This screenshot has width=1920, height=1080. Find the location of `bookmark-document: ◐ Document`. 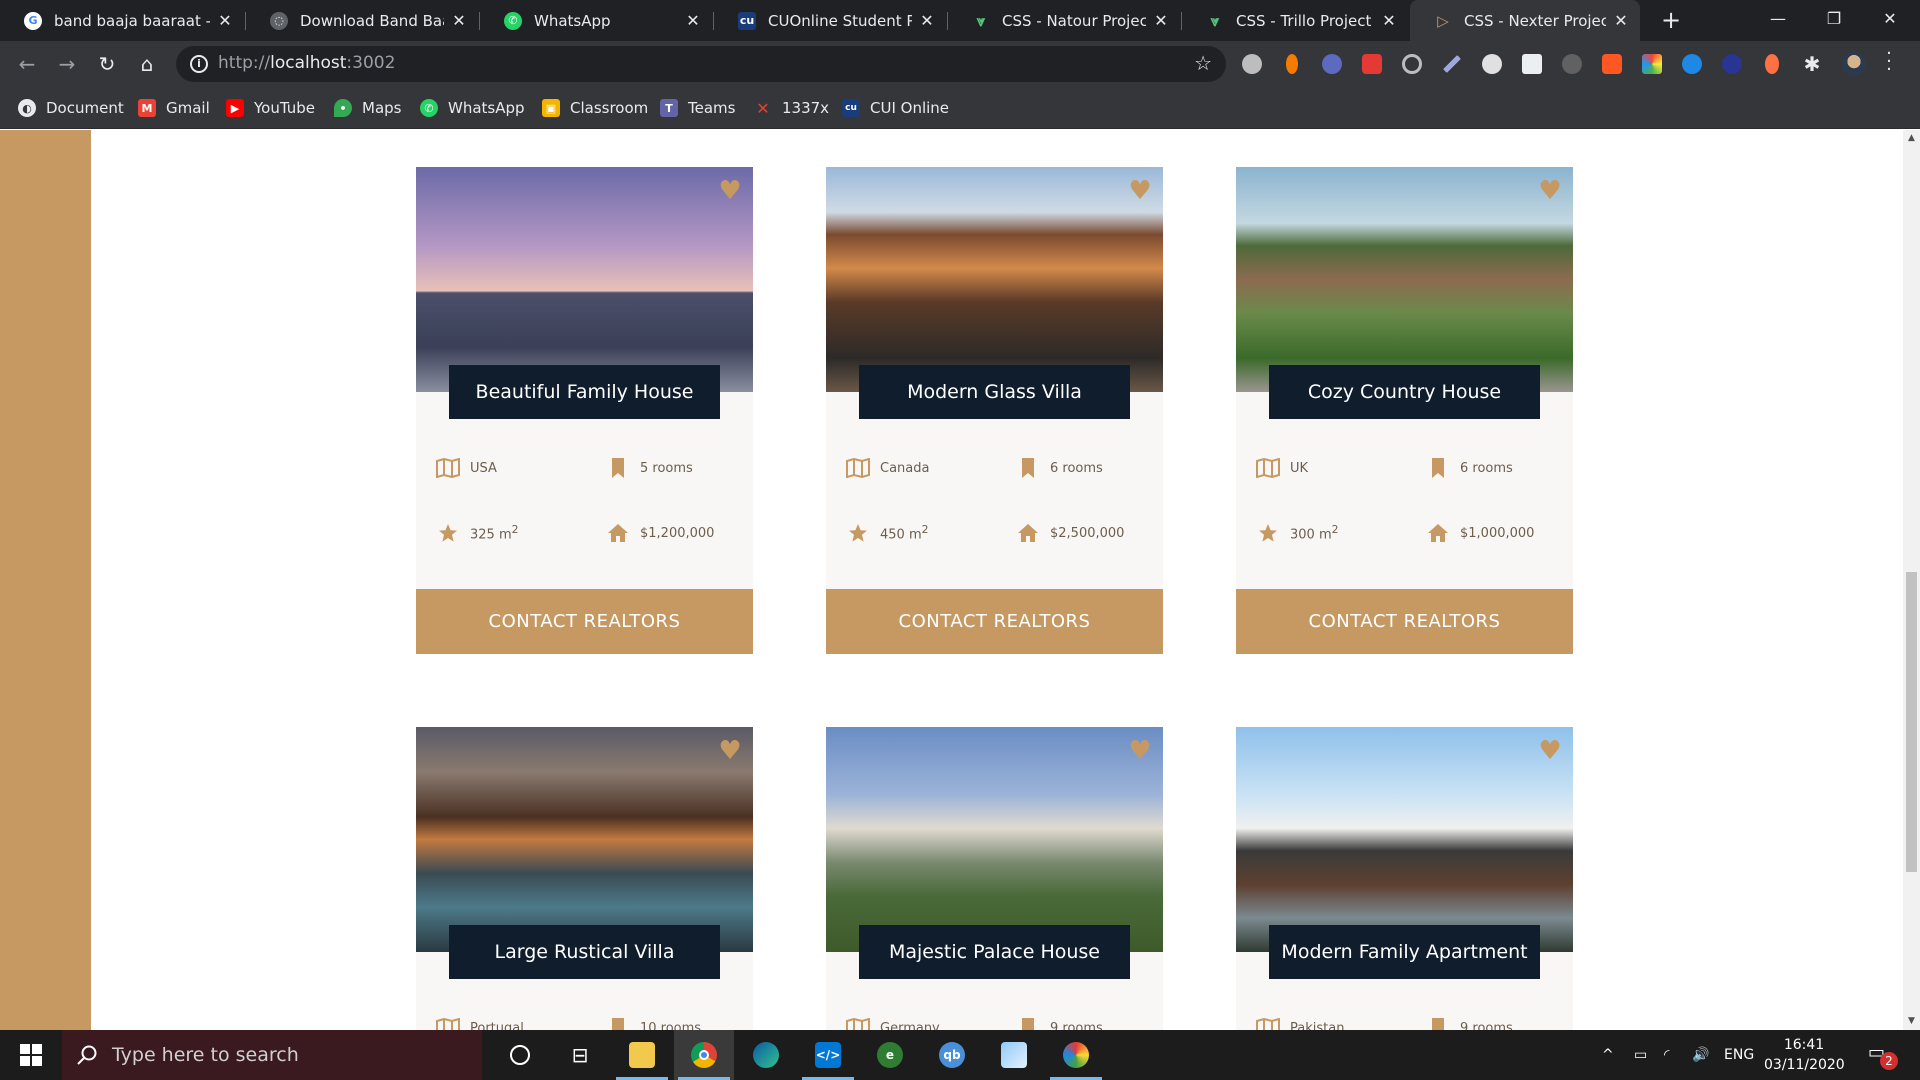

bookmark-document: ◐ Document is located at coordinates (71, 108).